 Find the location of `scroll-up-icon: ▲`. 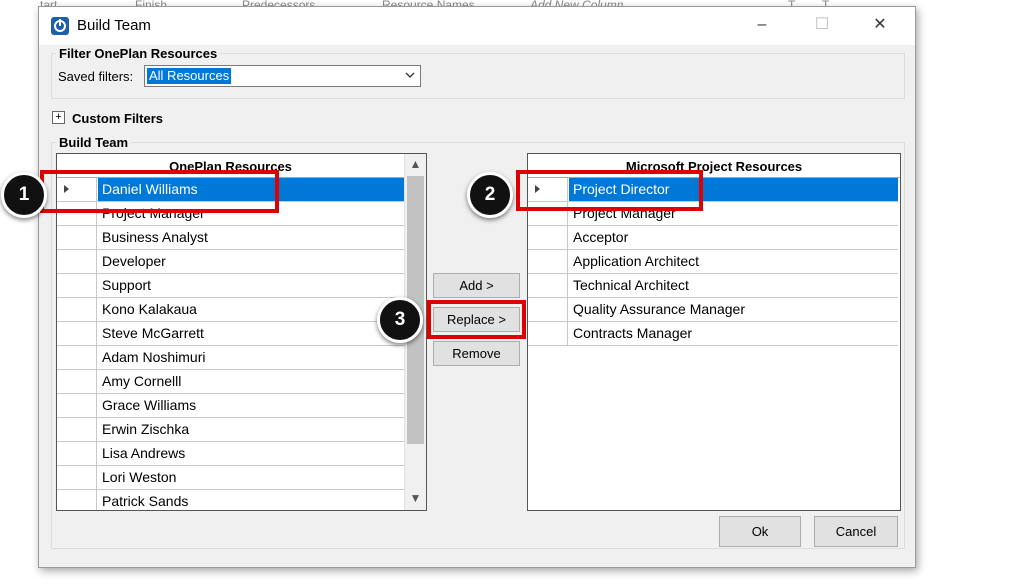

scroll-up-icon: ▲ is located at coordinates (415, 164).